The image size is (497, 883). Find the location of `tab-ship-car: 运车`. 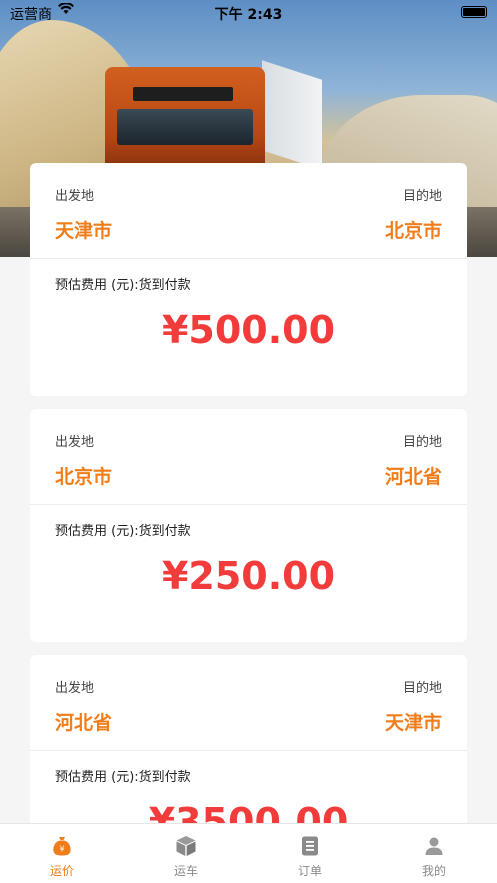

tab-ship-car: 运车 is located at coordinates (186, 853).